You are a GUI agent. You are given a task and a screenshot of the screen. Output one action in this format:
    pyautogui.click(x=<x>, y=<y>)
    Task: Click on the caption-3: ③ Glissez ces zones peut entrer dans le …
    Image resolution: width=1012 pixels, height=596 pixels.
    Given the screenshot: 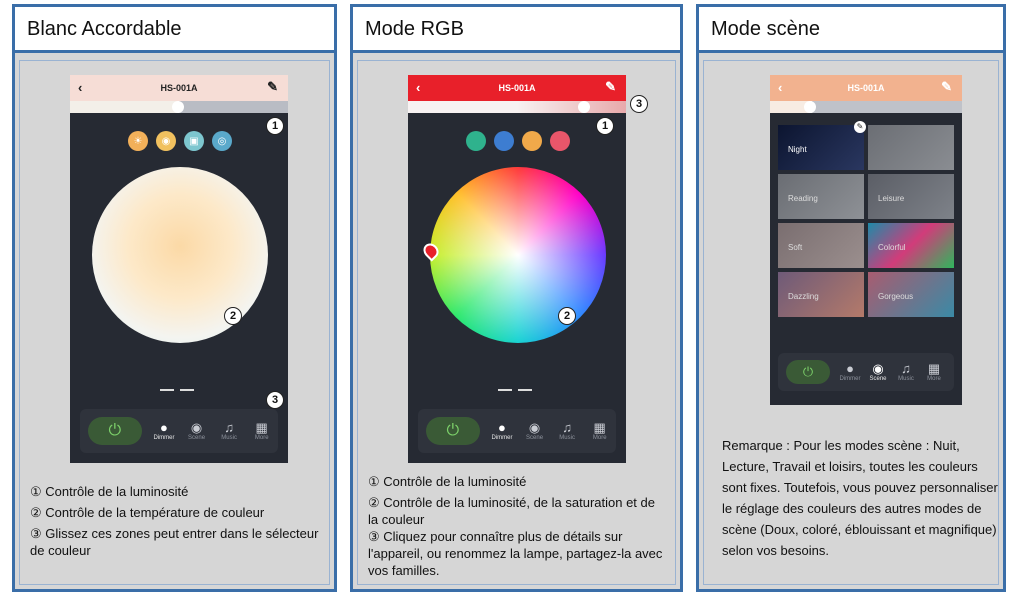 What is the action you would take?
    pyautogui.click(x=174, y=542)
    